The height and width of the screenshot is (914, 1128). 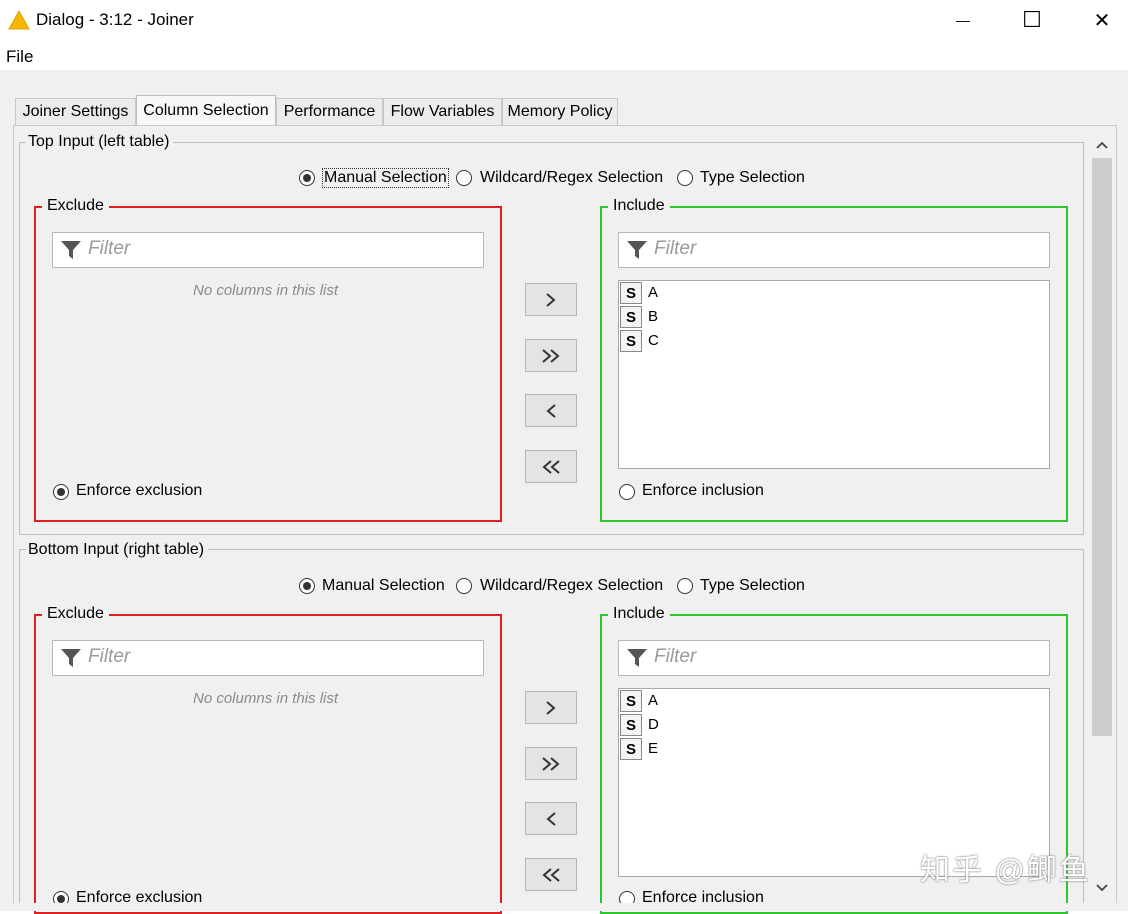 I want to click on bottom-exclude-title: Exclude, so click(x=75, y=614).